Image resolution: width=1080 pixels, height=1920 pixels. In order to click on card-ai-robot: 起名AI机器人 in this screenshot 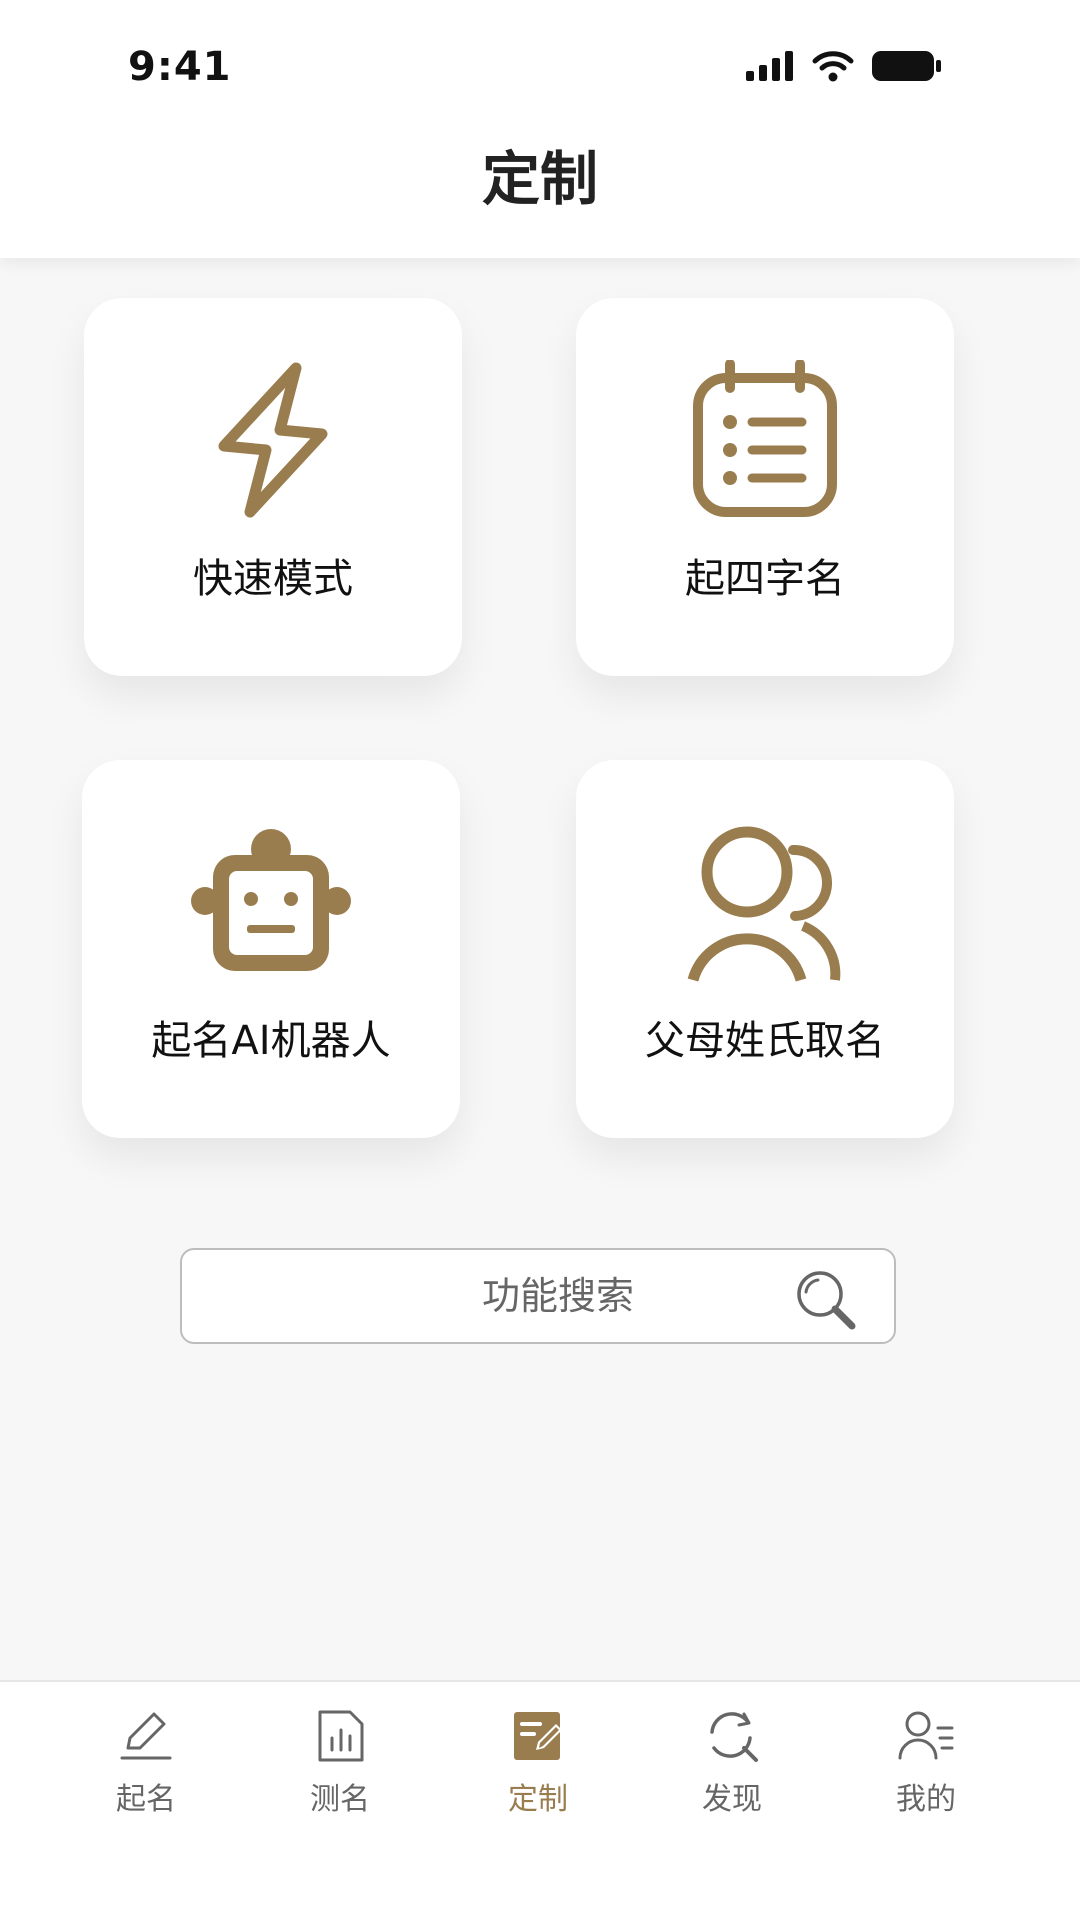, I will do `click(271, 949)`.